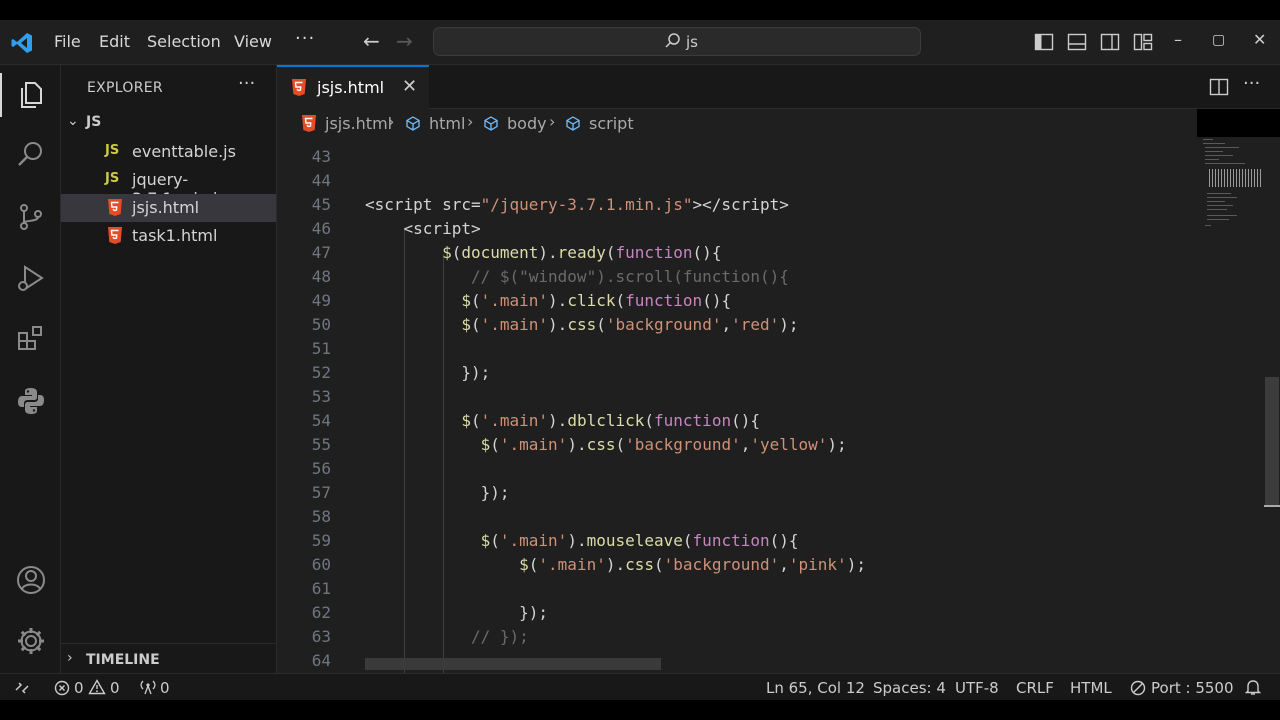  Describe the element at coordinates (737, 591) in the screenshot. I see `code-line: 61` at that location.